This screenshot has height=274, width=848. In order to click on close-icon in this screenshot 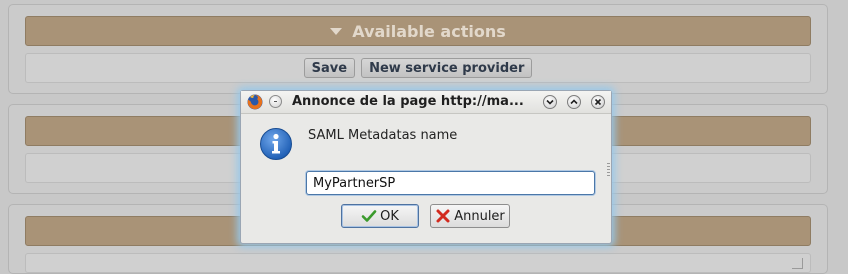, I will do `click(598, 102)`.